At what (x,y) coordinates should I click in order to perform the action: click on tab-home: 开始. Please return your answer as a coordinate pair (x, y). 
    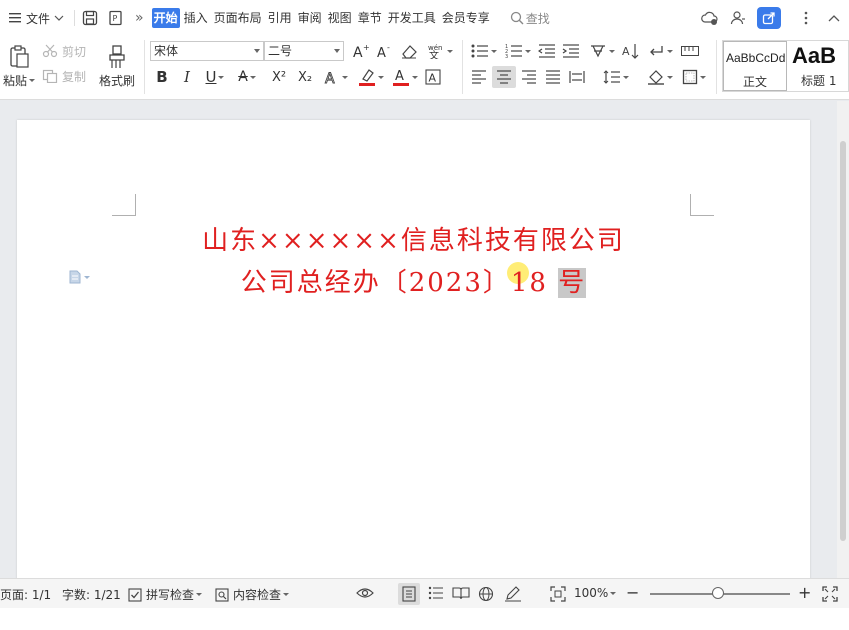
    Looking at the image, I should click on (165, 18).